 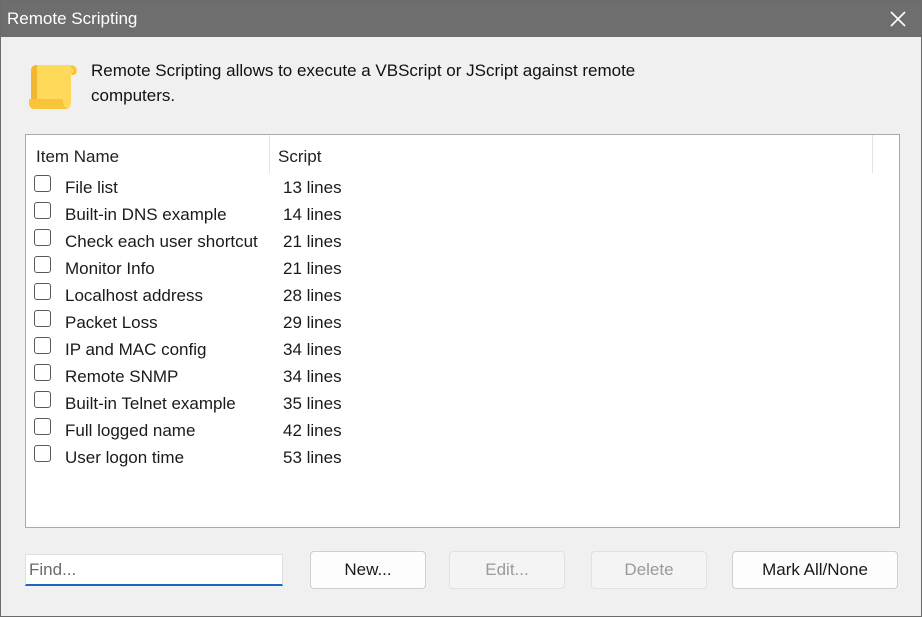 What do you see at coordinates (450, 429) in the screenshot?
I see `list-item: Full logged name 42 lines` at bounding box center [450, 429].